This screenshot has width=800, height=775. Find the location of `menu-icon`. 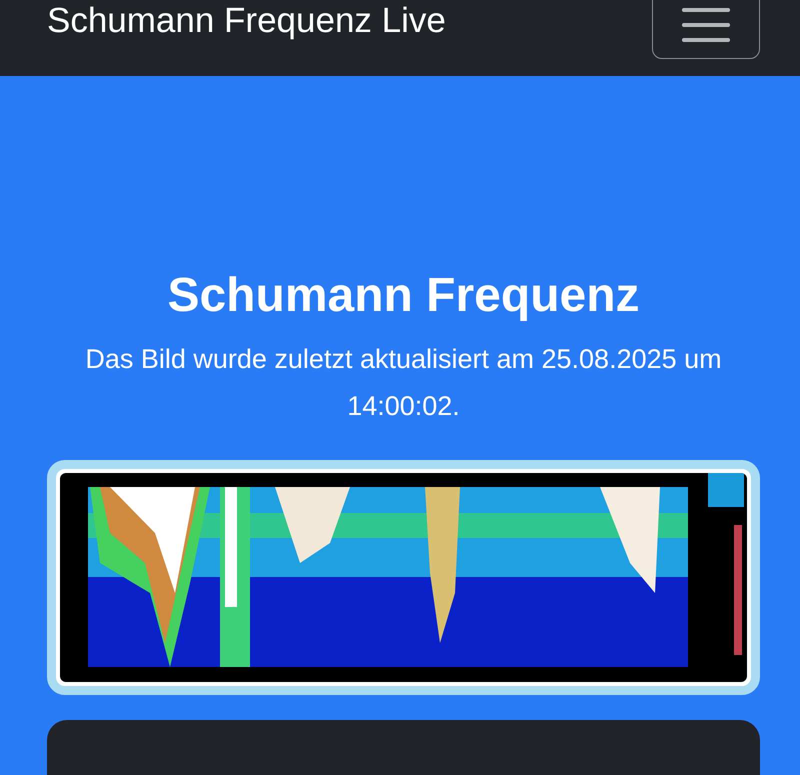

menu-icon is located at coordinates (706, 25).